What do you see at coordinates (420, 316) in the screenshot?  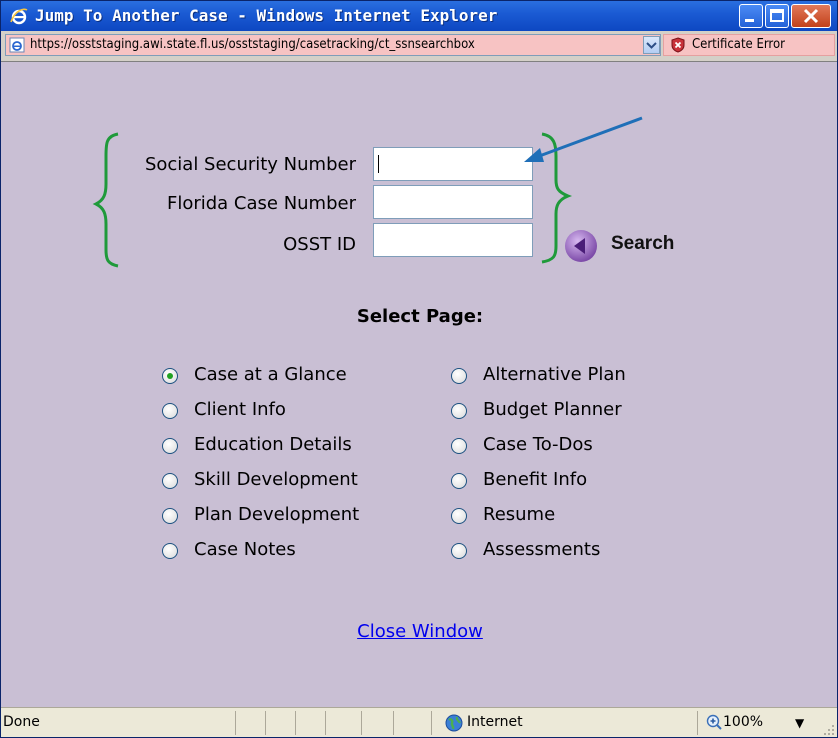 I see `select-page-heading: Select Page:` at bounding box center [420, 316].